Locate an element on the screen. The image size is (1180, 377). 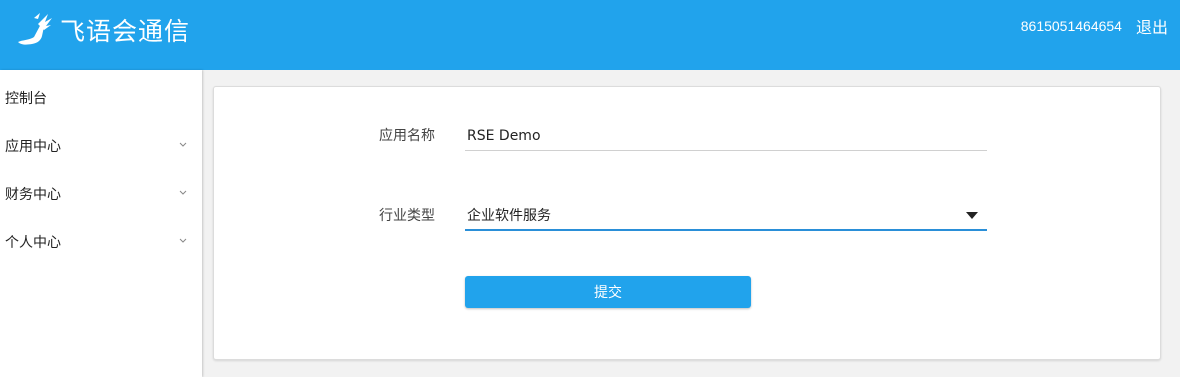
winged-shoe-logo-icon is located at coordinates (35, 29).